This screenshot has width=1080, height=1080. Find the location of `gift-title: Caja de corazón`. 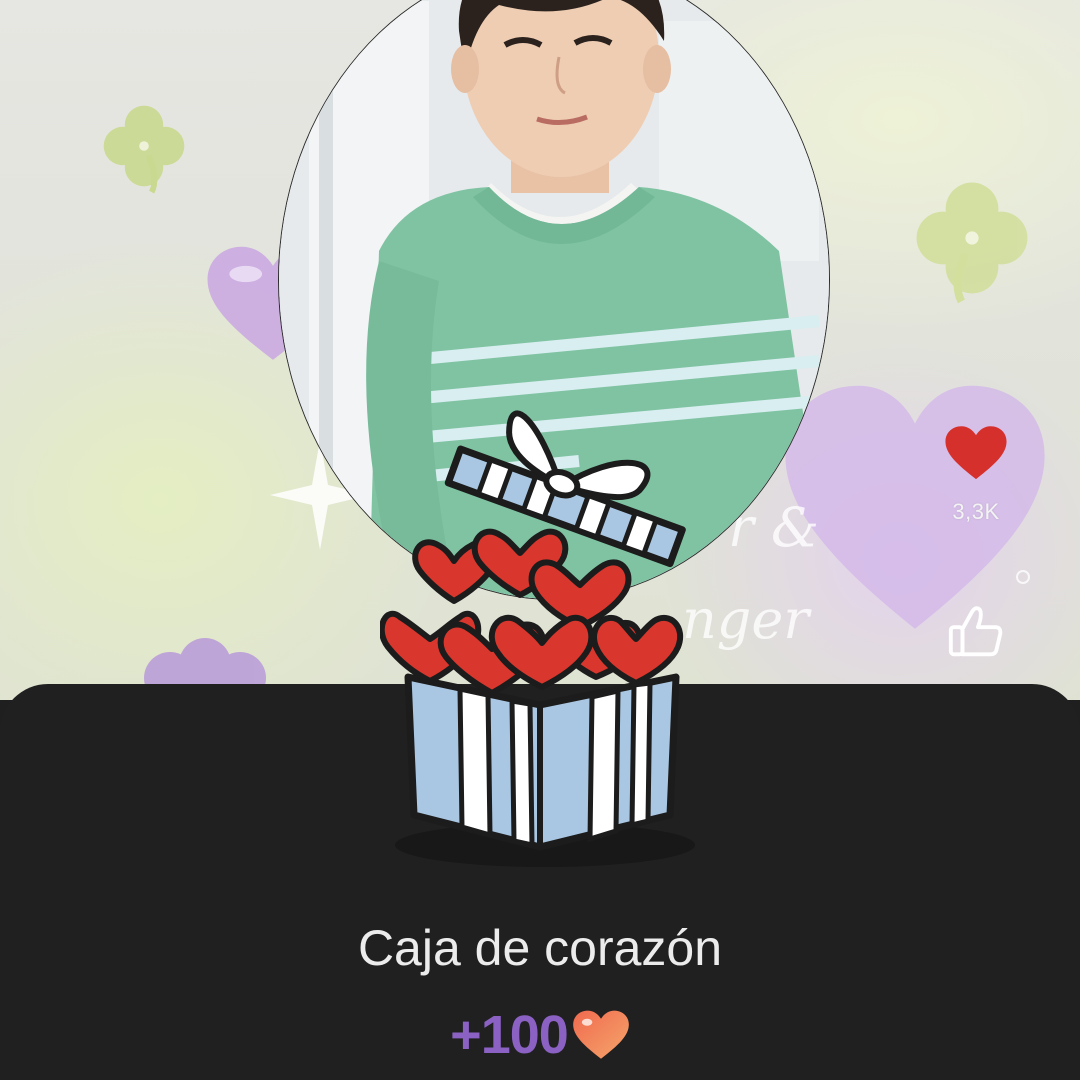

gift-title: Caja de corazón is located at coordinates (540, 948).